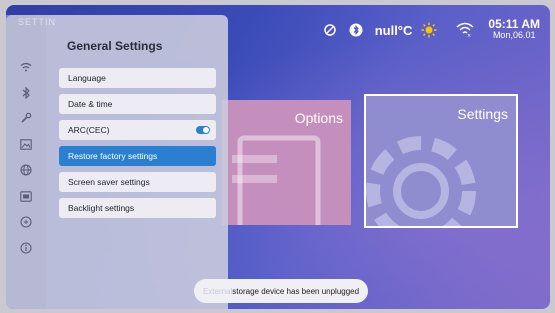 This screenshot has width=555, height=313. I want to click on image-icon, so click(26, 144).